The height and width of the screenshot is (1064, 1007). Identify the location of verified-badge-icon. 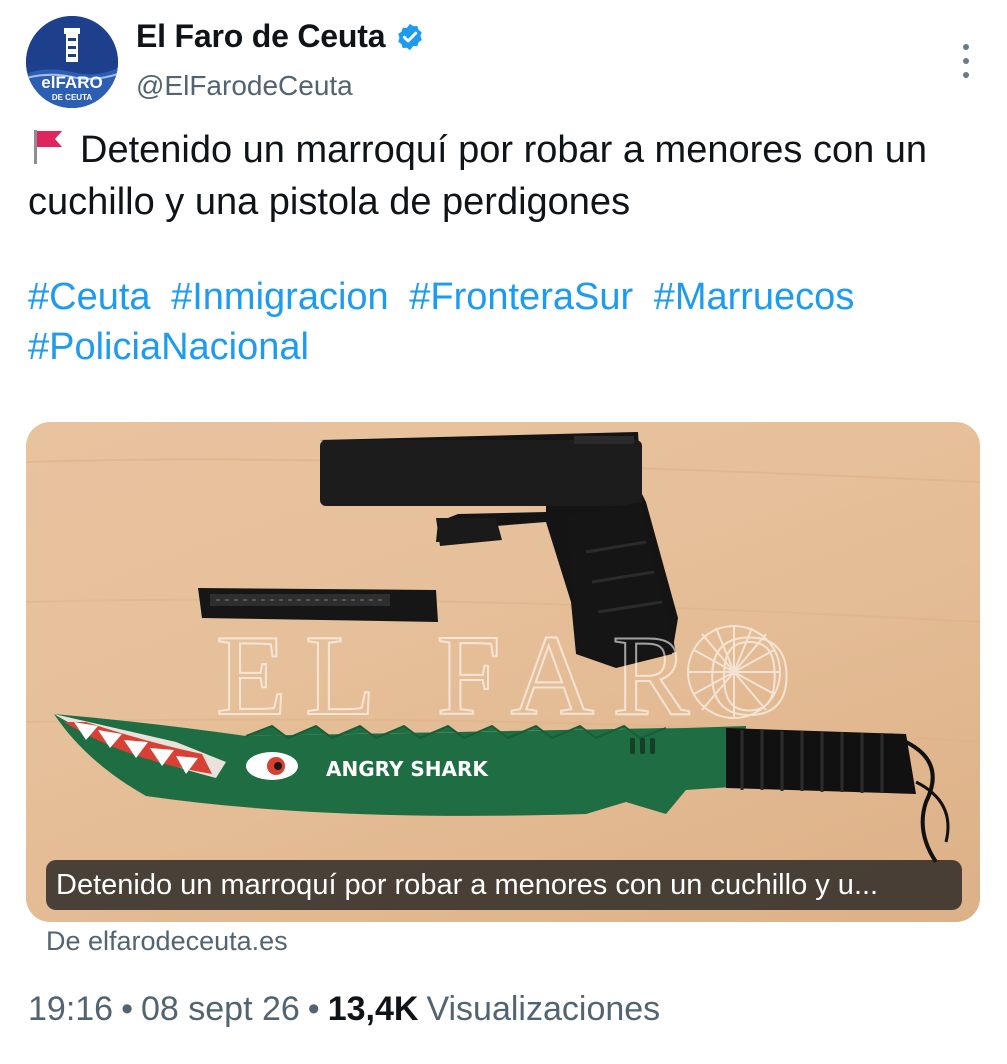
(410, 36).